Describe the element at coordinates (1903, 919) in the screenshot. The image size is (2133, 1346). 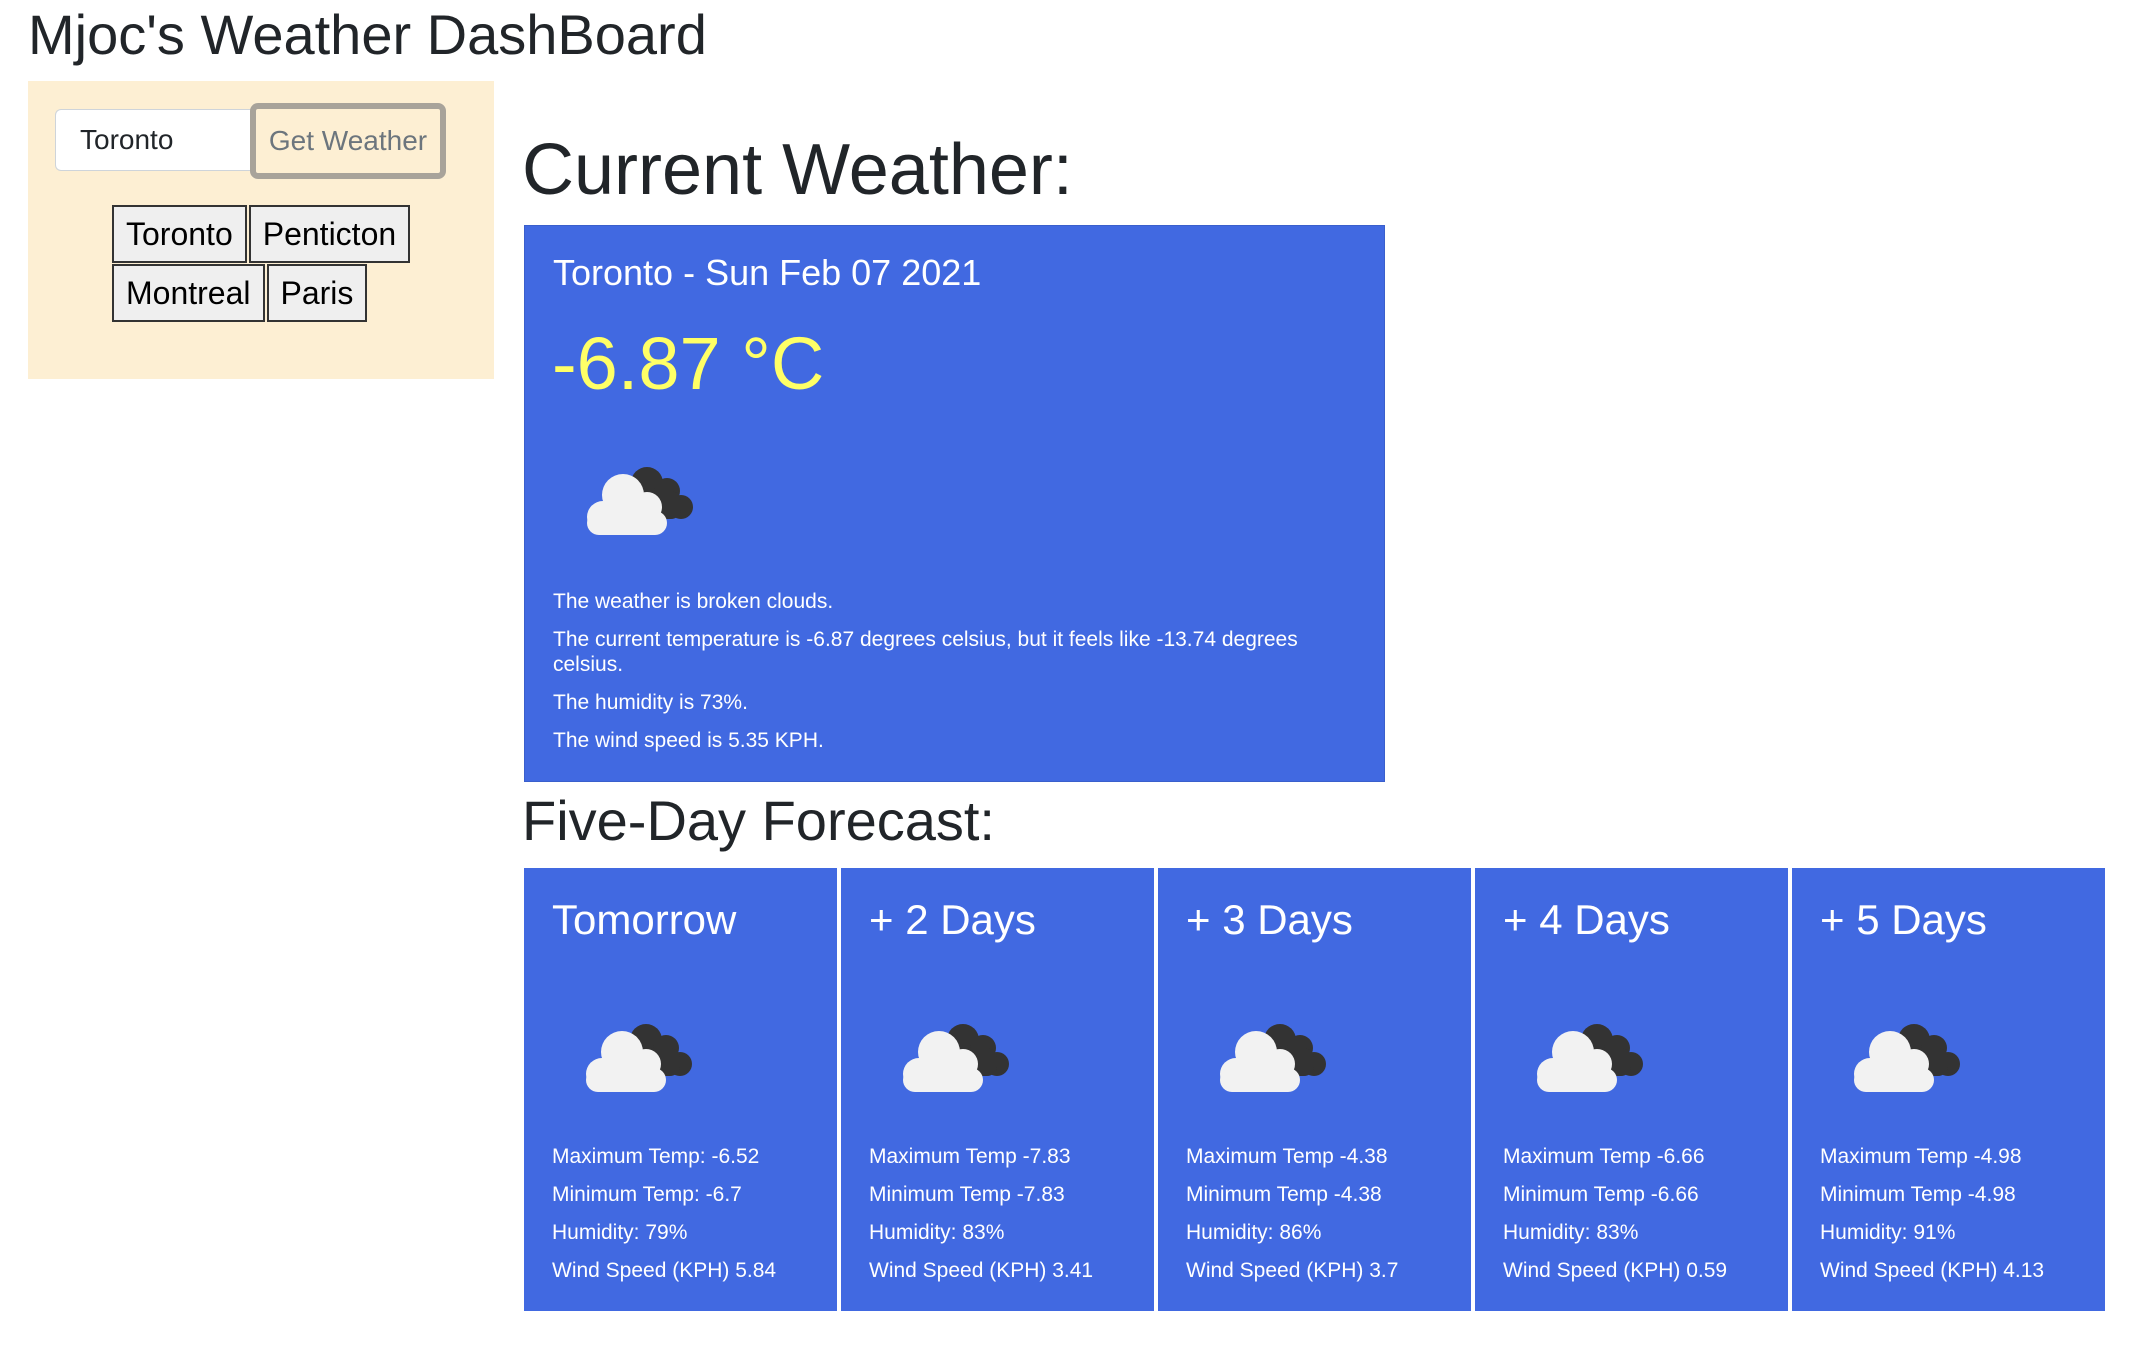
I see `forecast-day-label: + 5 Days` at that location.